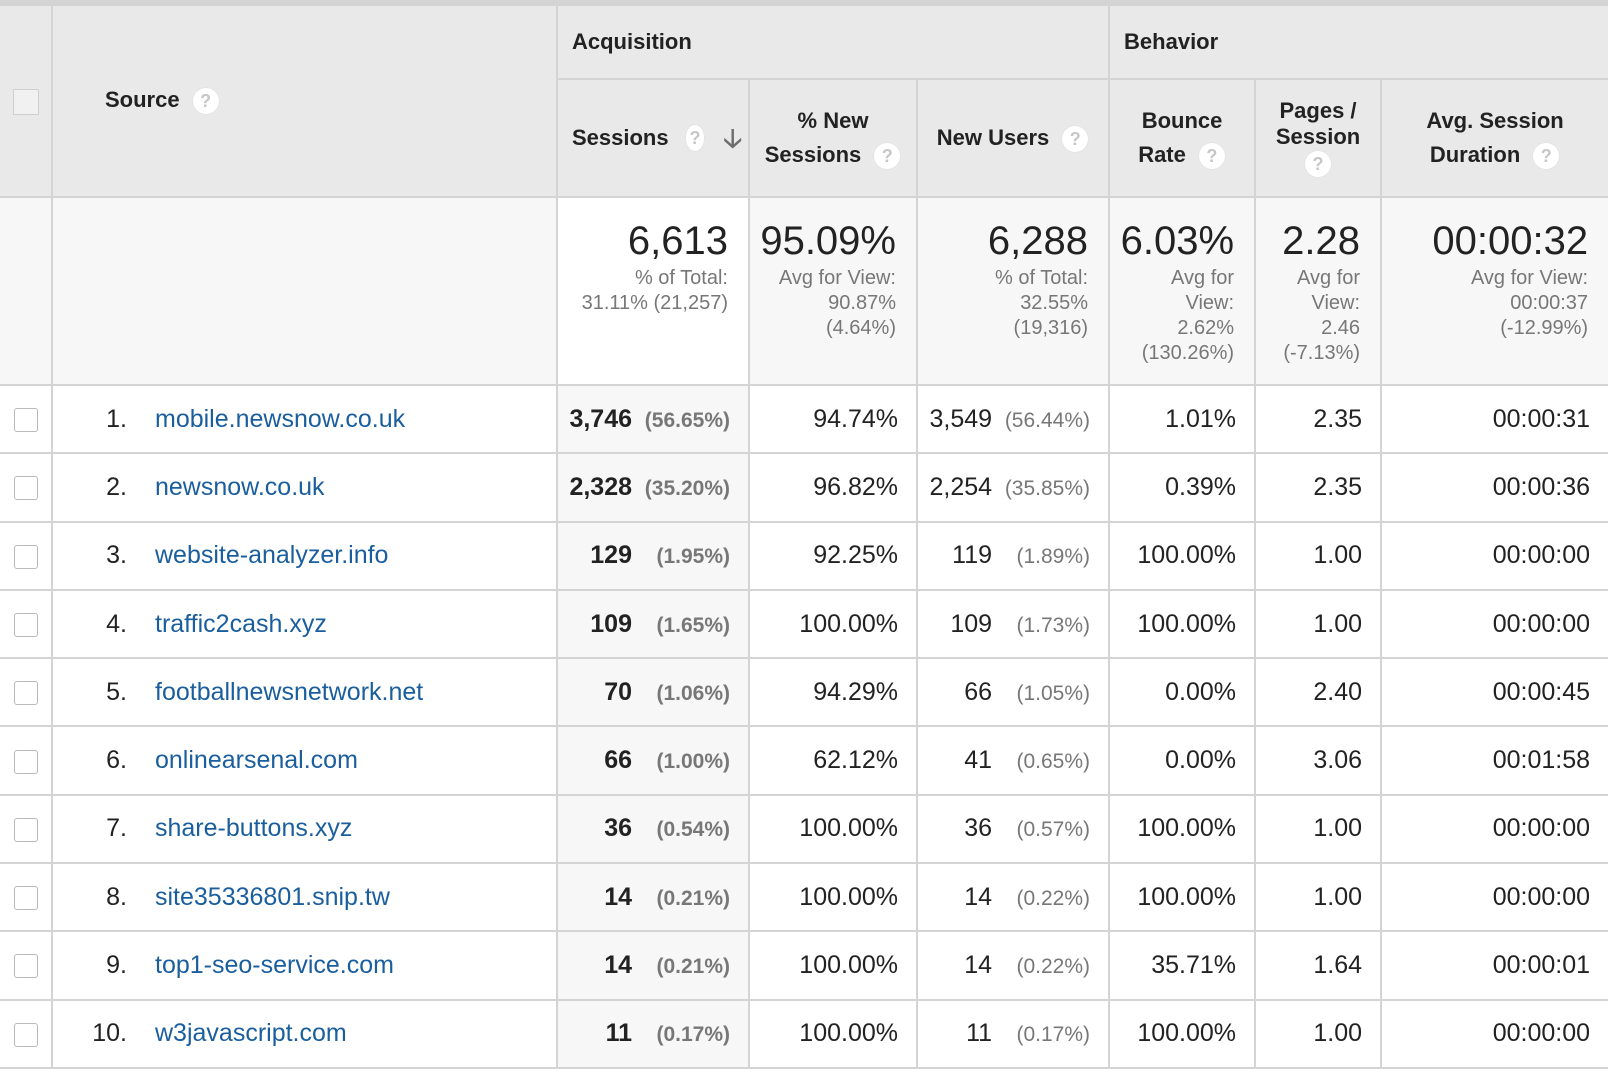 This screenshot has height=1090, width=1608. I want to click on pages-session-header: Pages / Session, so click(1318, 138).